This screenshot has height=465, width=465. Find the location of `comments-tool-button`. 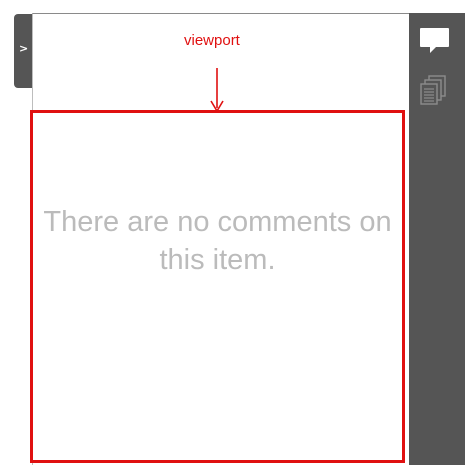

comments-tool-button is located at coordinates (434, 42).